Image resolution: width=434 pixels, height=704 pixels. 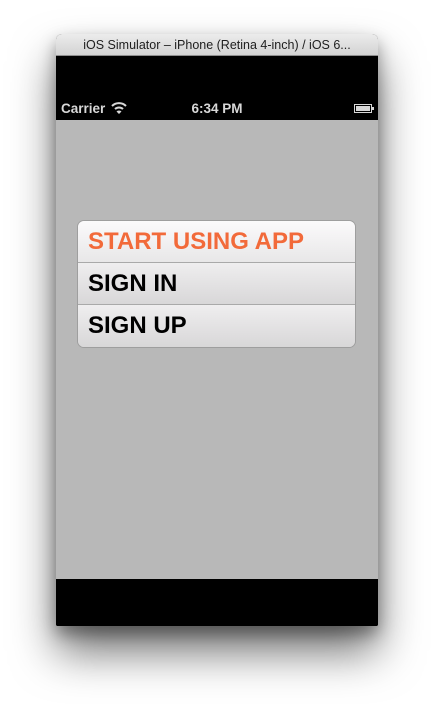 I want to click on status-bar: Carrier 6:34 PM, so click(x=217, y=109).